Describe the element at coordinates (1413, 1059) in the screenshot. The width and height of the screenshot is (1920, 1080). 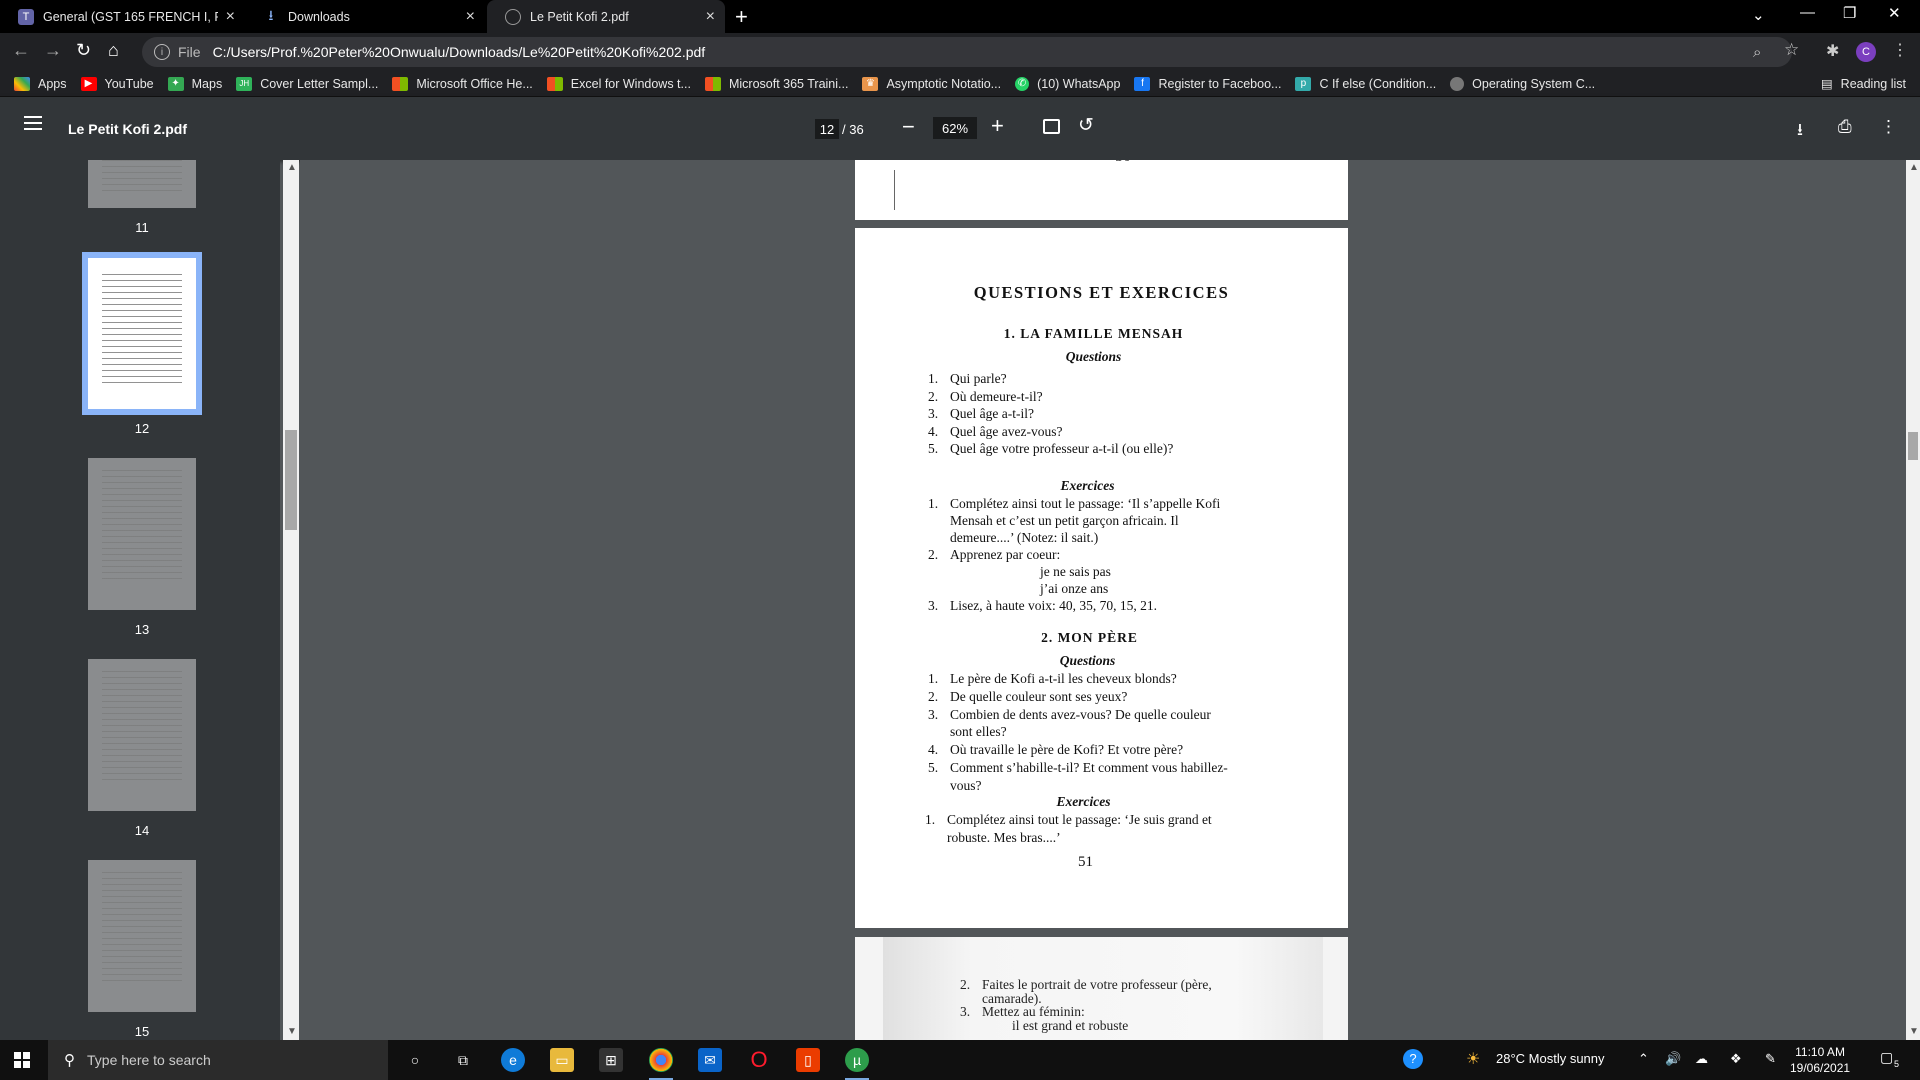
I see `help-icon: ?` at that location.